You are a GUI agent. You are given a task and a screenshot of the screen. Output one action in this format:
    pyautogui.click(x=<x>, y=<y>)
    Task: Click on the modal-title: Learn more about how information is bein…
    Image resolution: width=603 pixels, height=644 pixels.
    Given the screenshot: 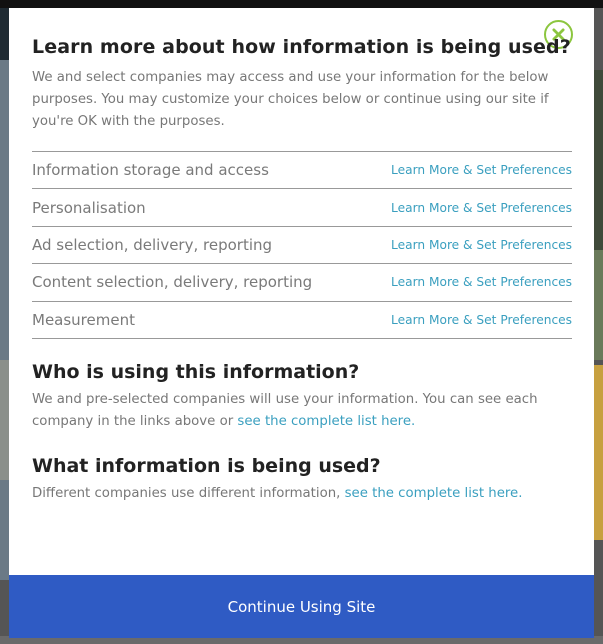 What is the action you would take?
    pyautogui.click(x=301, y=47)
    